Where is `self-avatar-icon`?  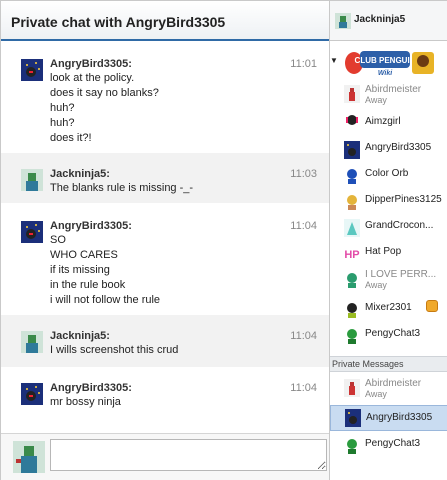
self-avatar-icon is located at coordinates (29, 457).